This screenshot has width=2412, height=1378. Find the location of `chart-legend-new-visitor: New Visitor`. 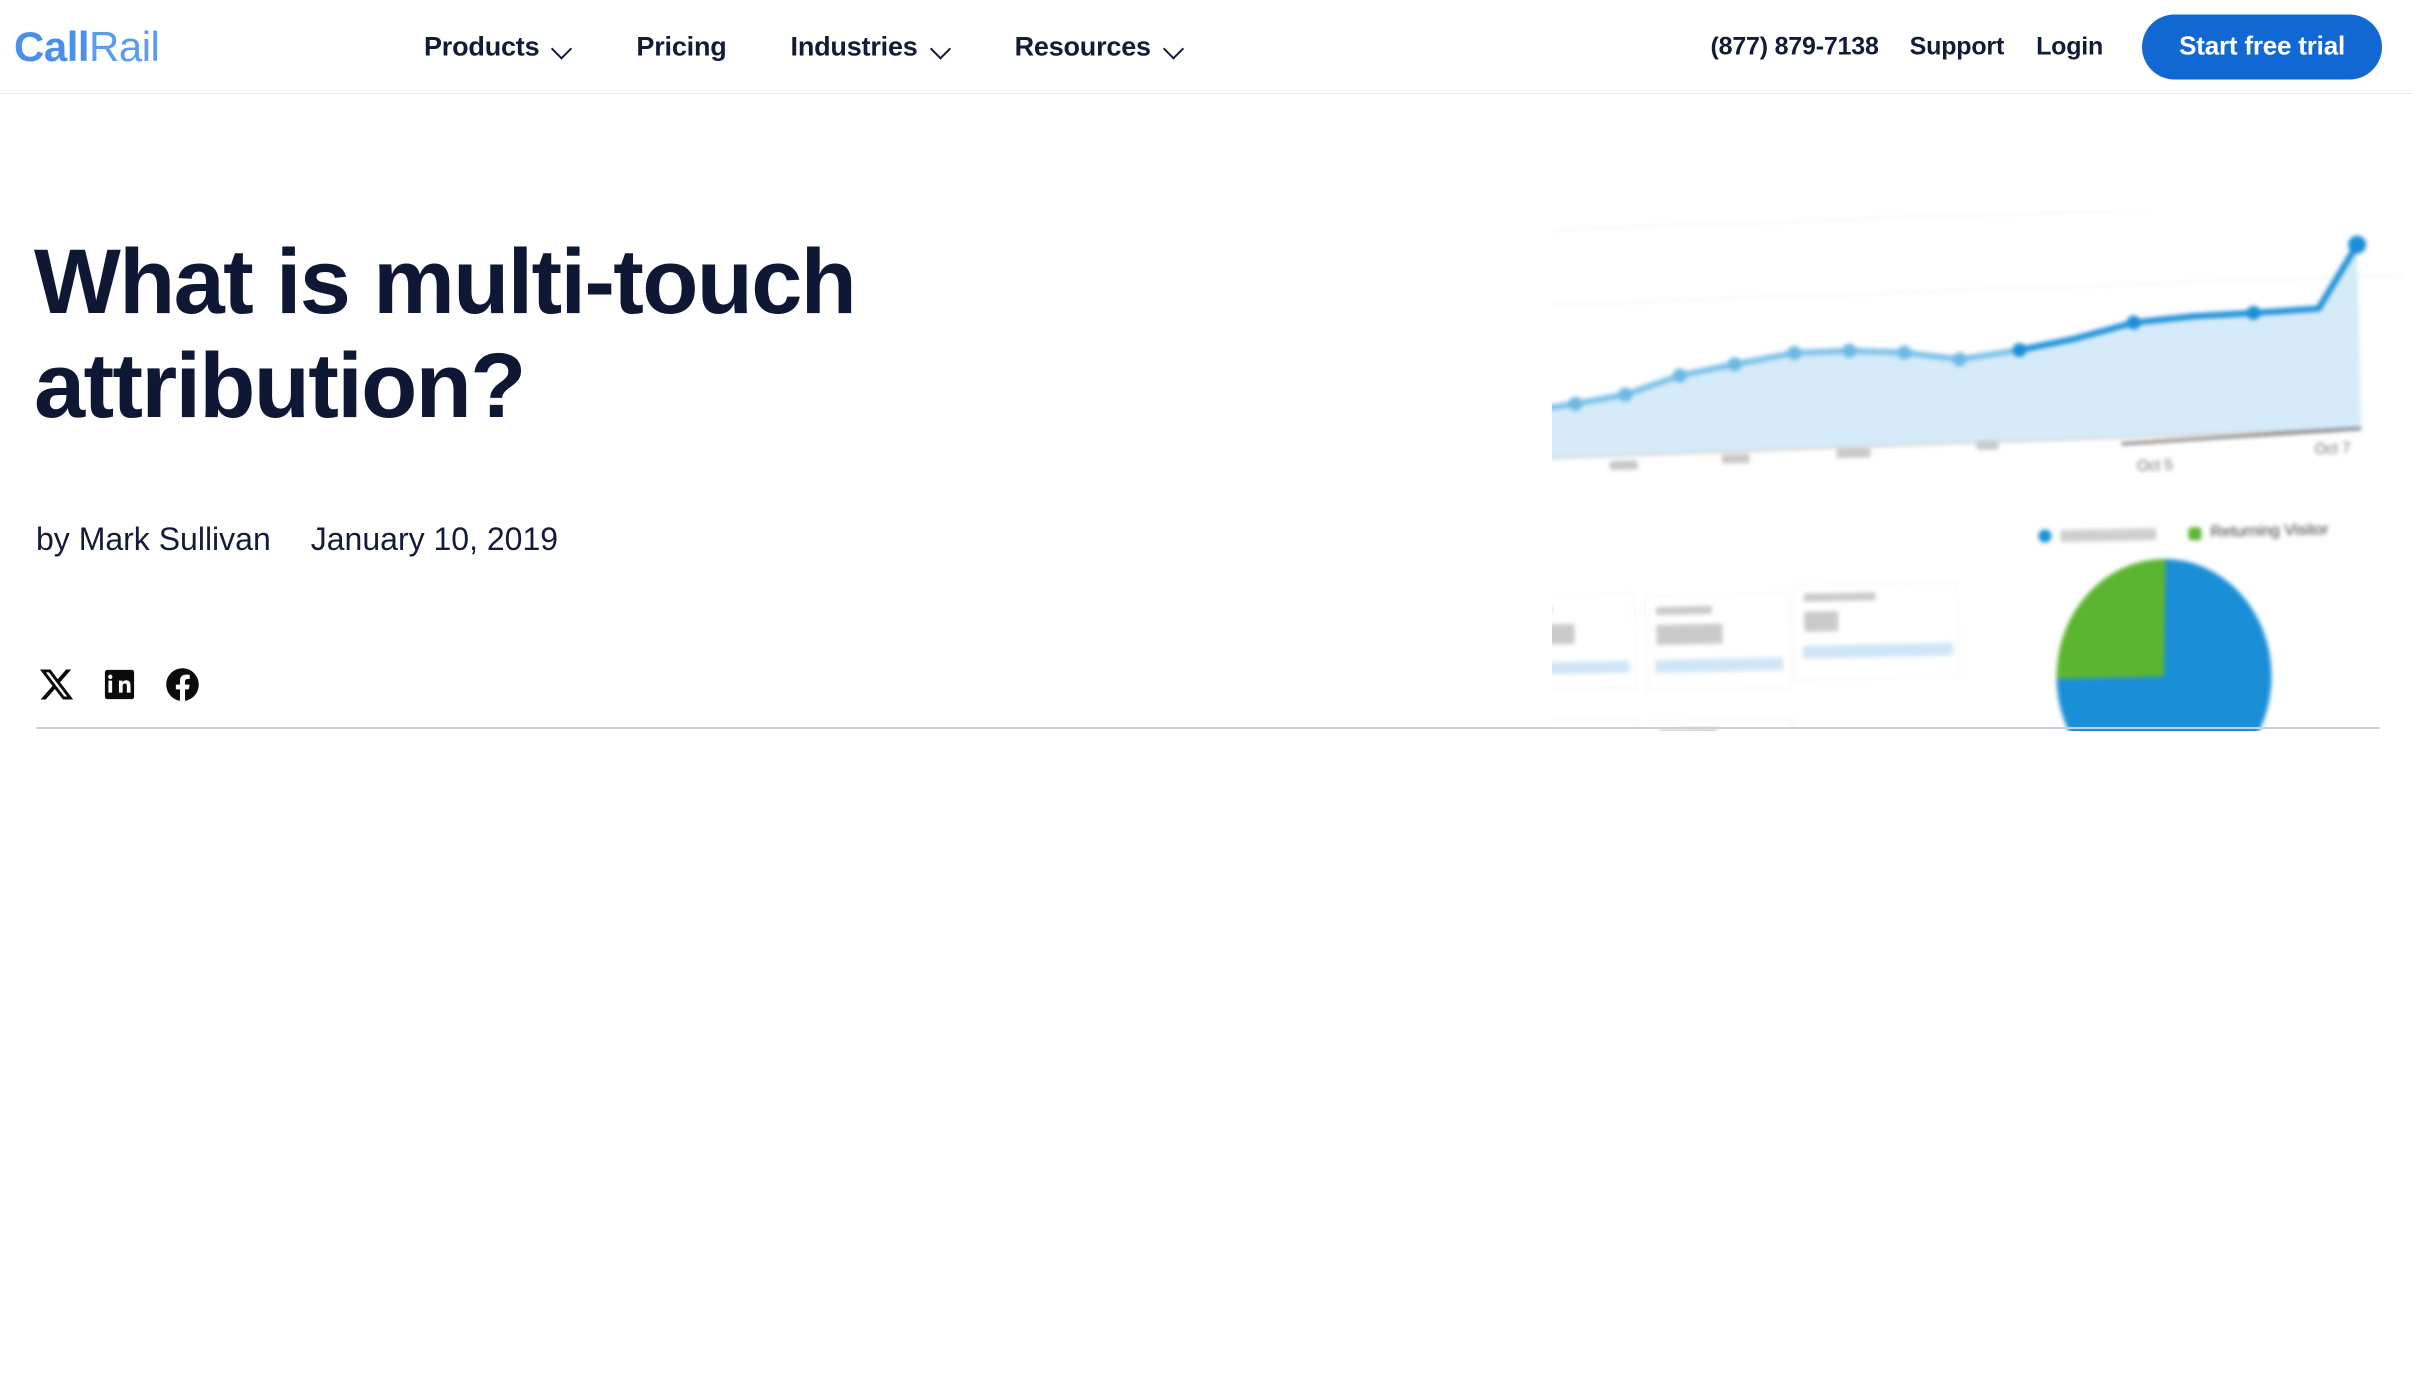

chart-legend-new-visitor: New Visitor is located at coordinates (2097, 535).